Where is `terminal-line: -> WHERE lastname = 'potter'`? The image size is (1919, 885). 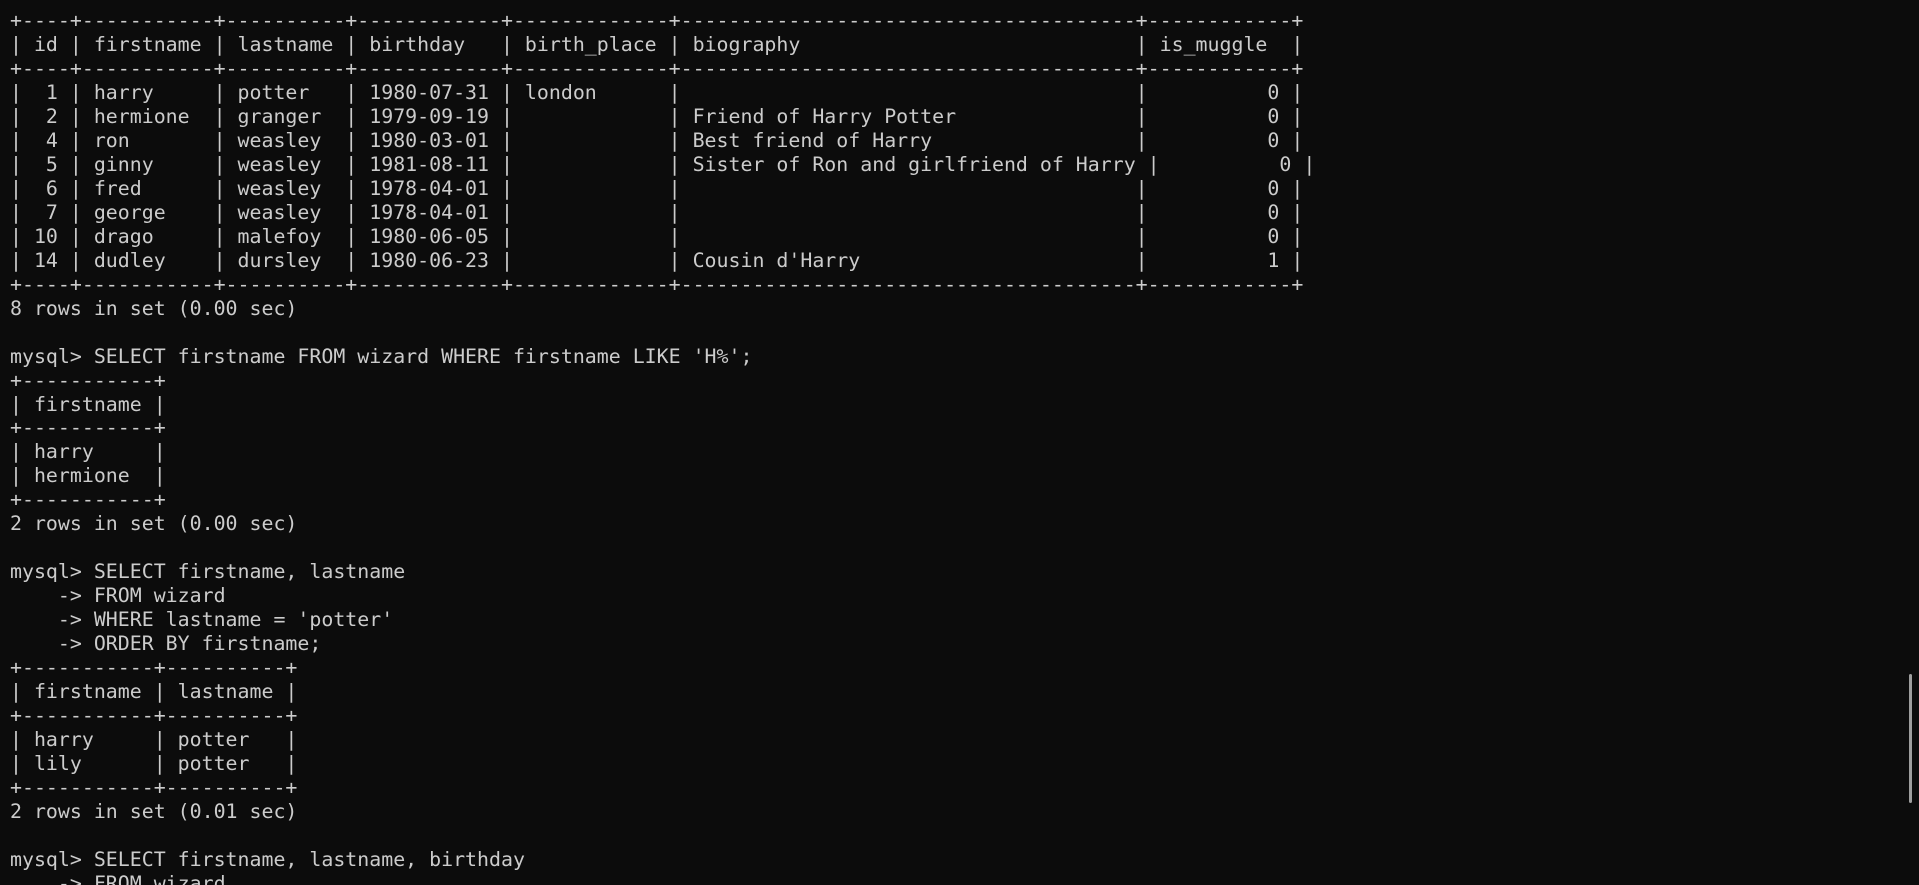
terminal-line: -> WHERE lastname = 'potter' is located at coordinates (202, 620).